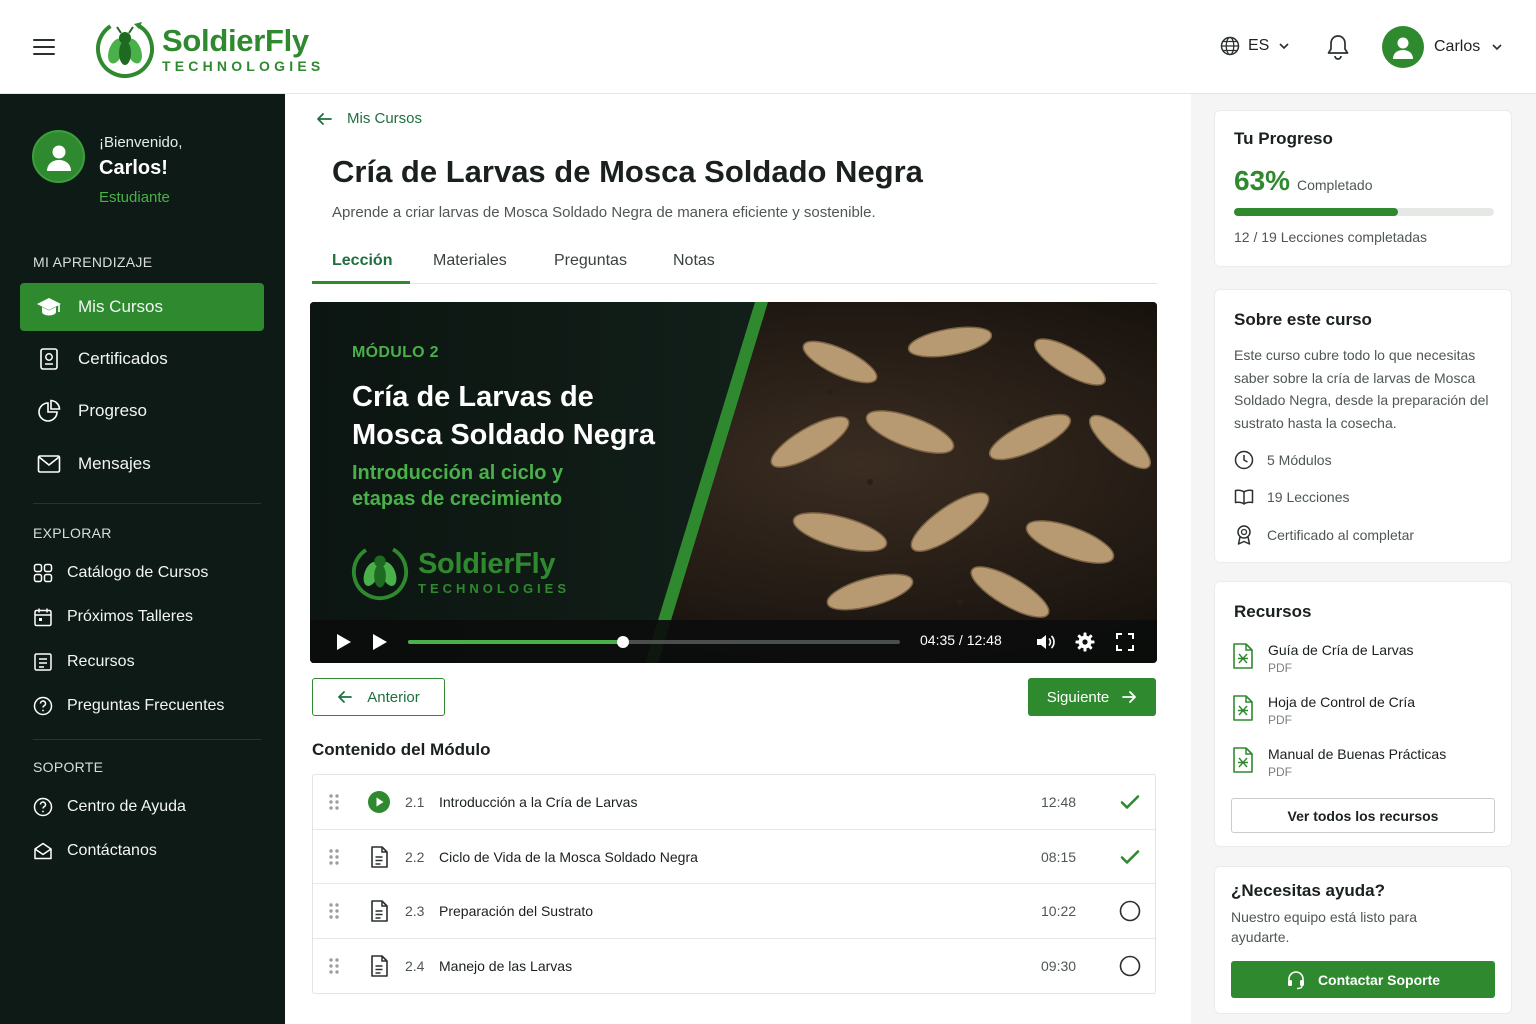  Describe the element at coordinates (1059, 911) in the screenshot. I see `lesson-duration: 10:22` at that location.